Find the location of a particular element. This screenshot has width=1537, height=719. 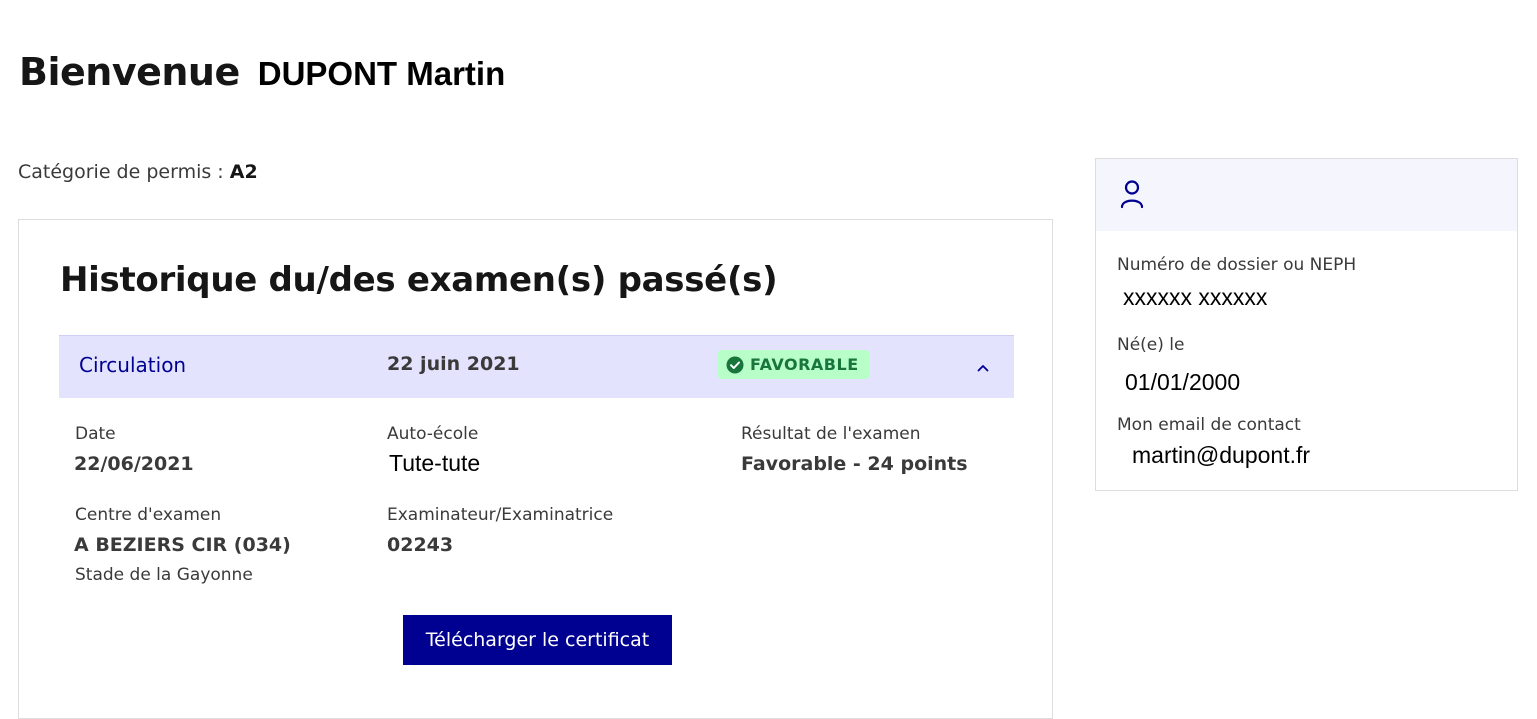

welcome-label: Bienvenue is located at coordinates (129, 72).